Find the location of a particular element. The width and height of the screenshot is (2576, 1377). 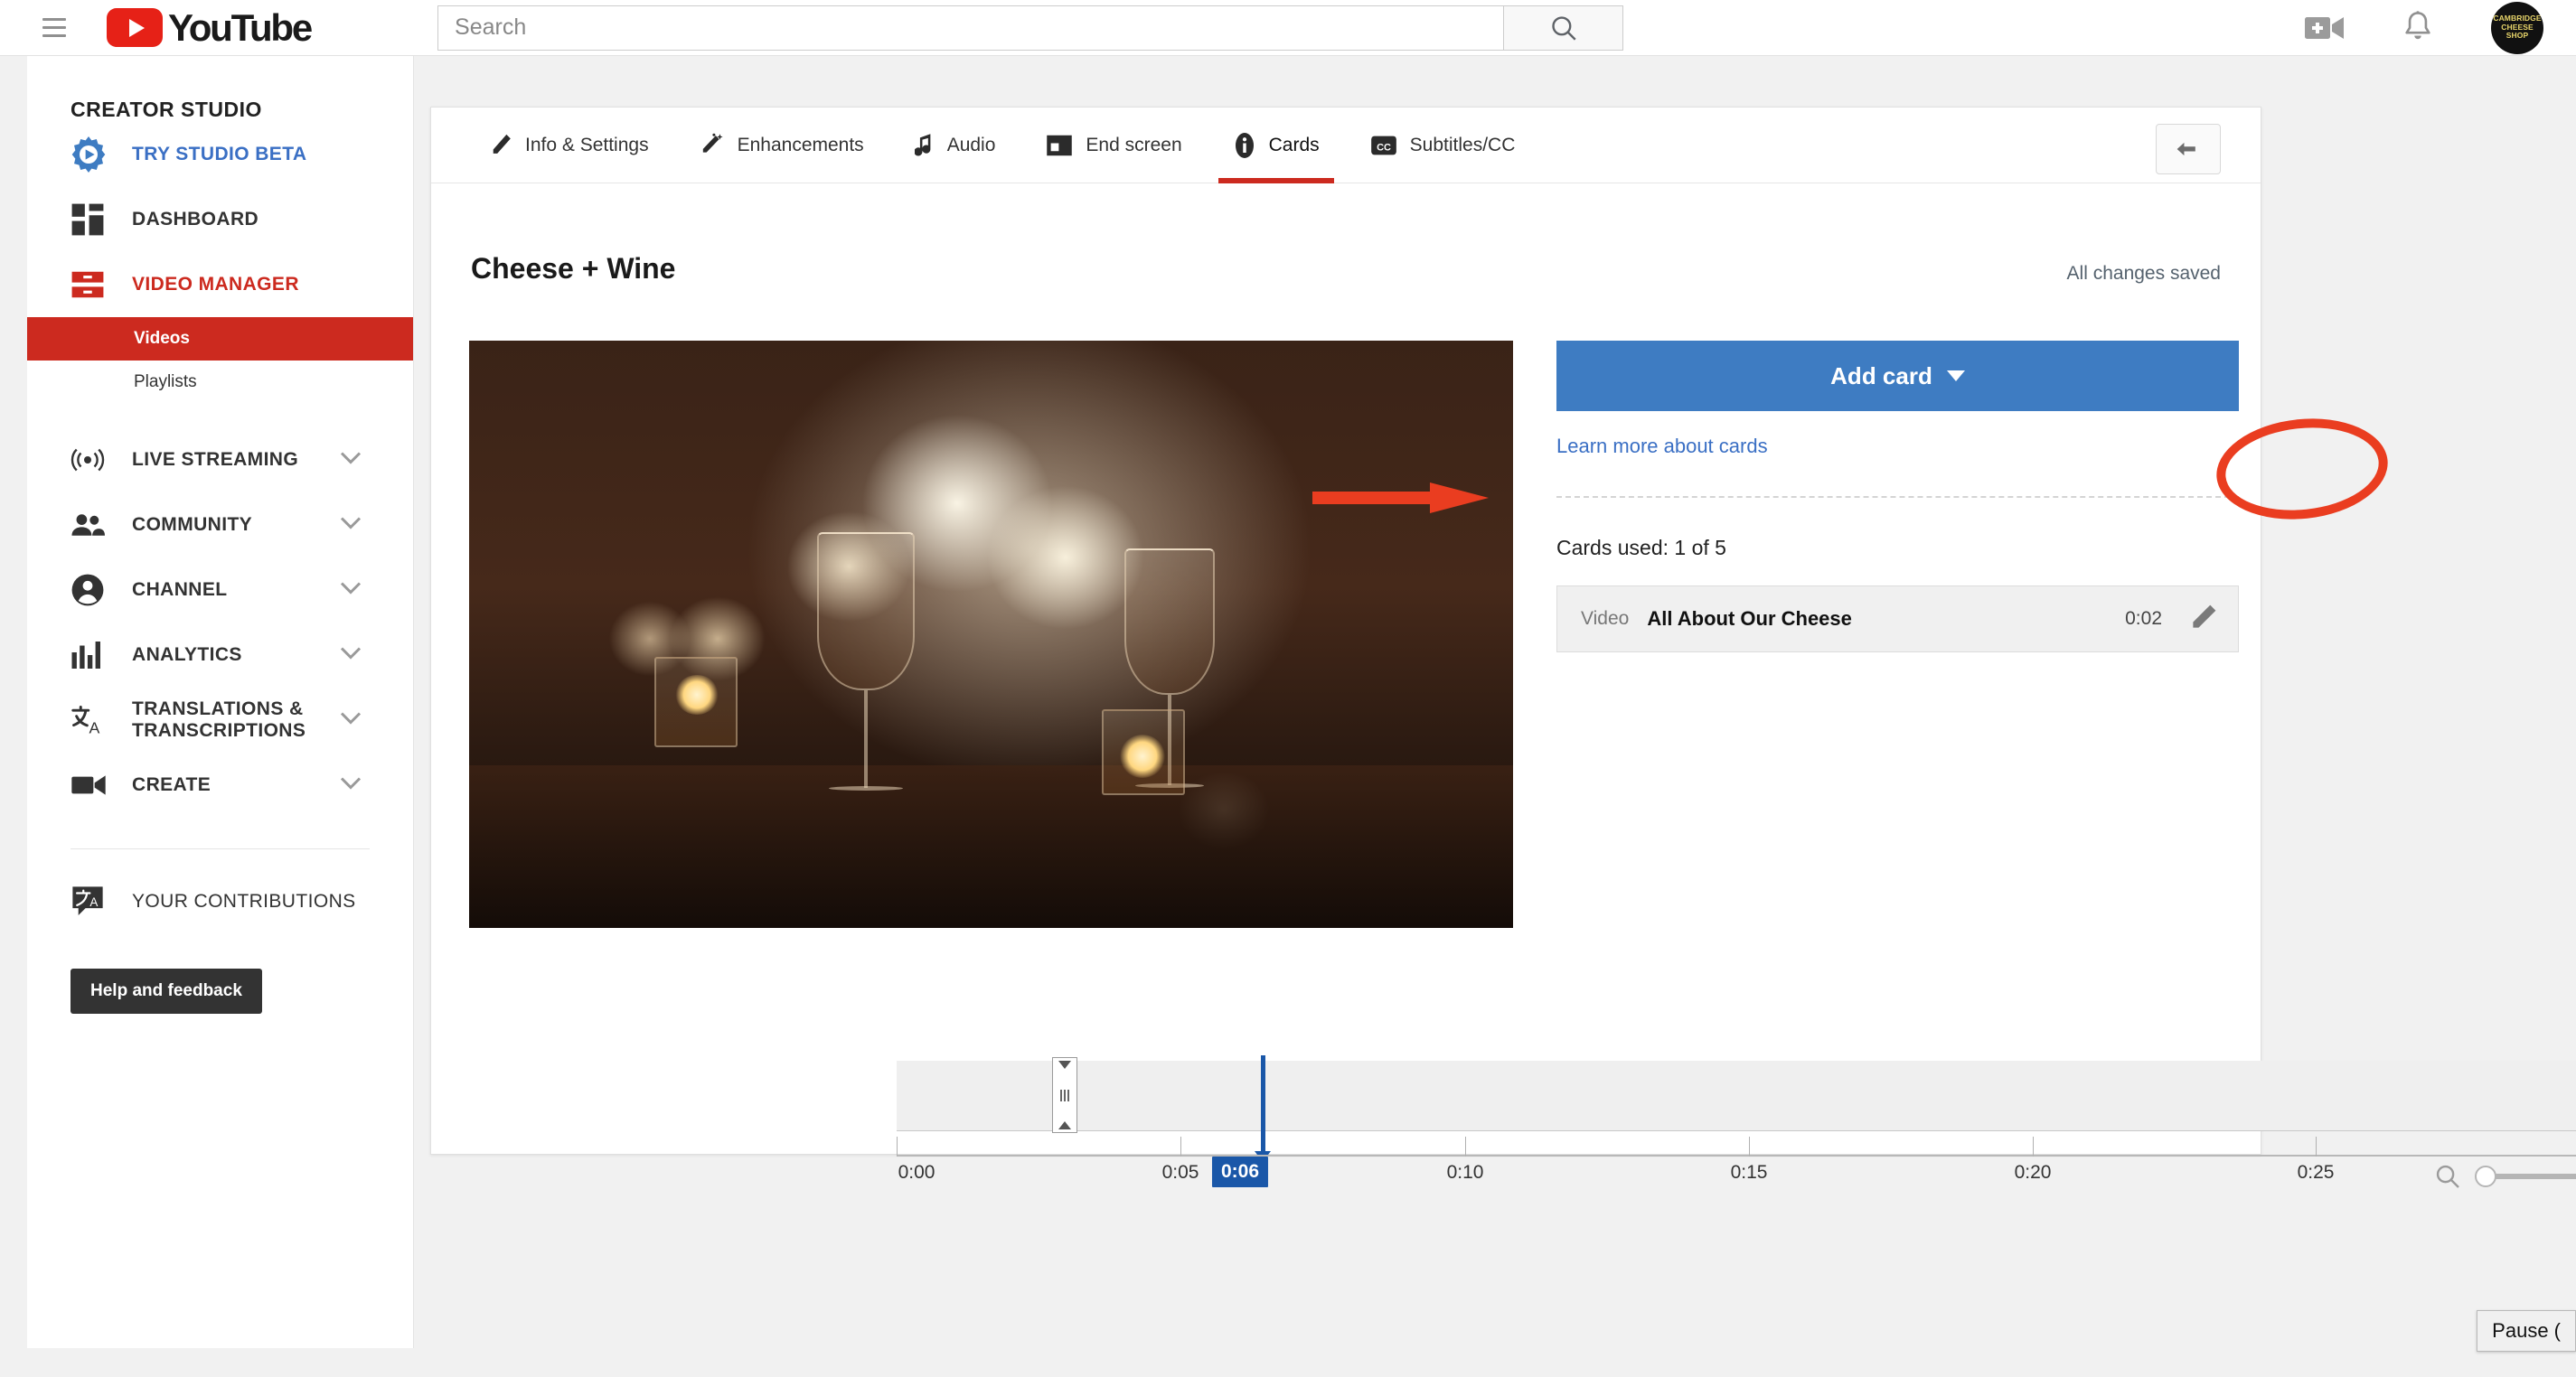

tab-end-screen: End screen is located at coordinates (1113, 145).